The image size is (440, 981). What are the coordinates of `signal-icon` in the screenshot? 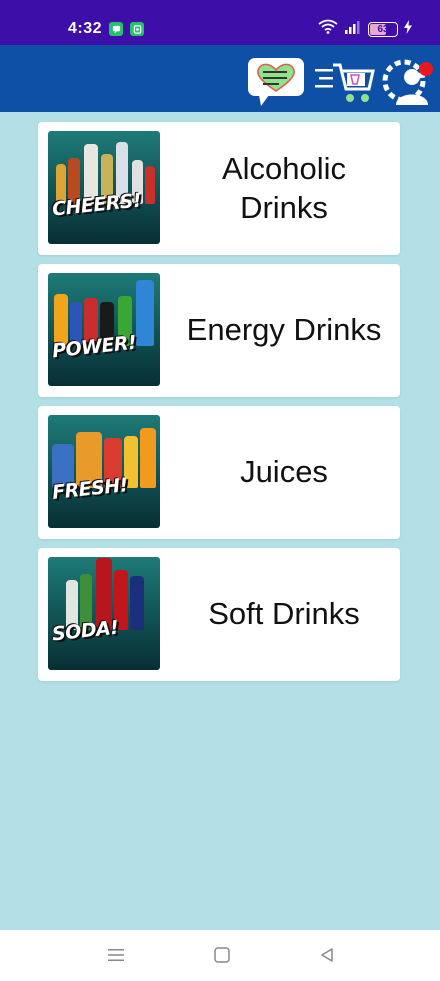 It's located at (353, 29).